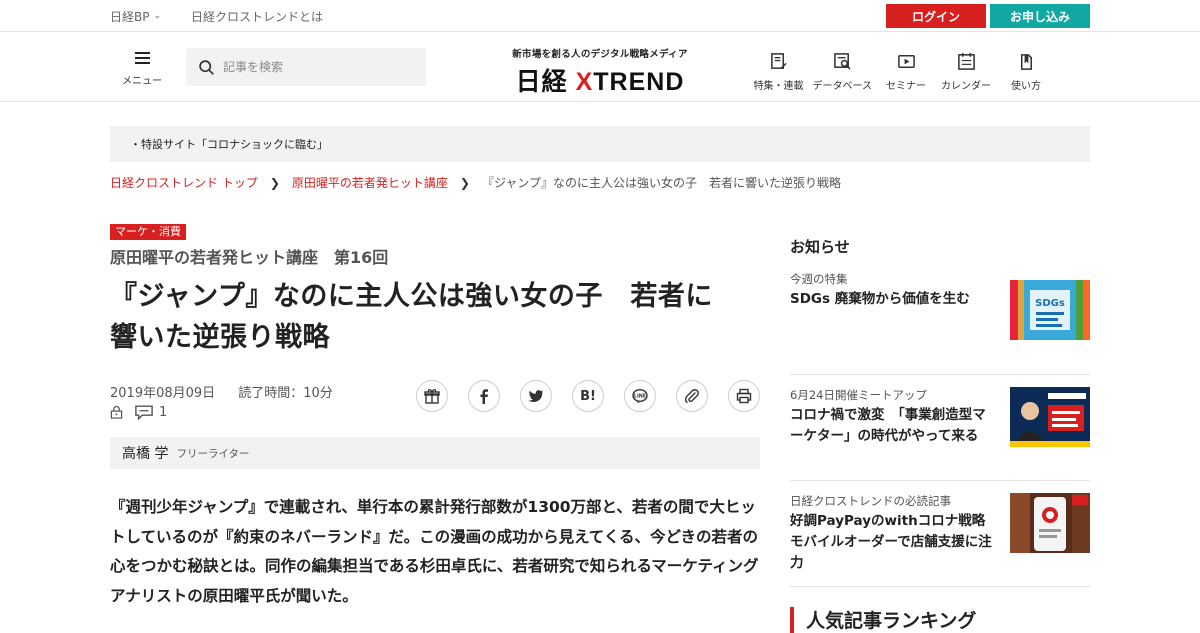 The image size is (1200, 633). Describe the element at coordinates (145, 453) in the screenshot. I see `author-name: 高橋 学` at that location.